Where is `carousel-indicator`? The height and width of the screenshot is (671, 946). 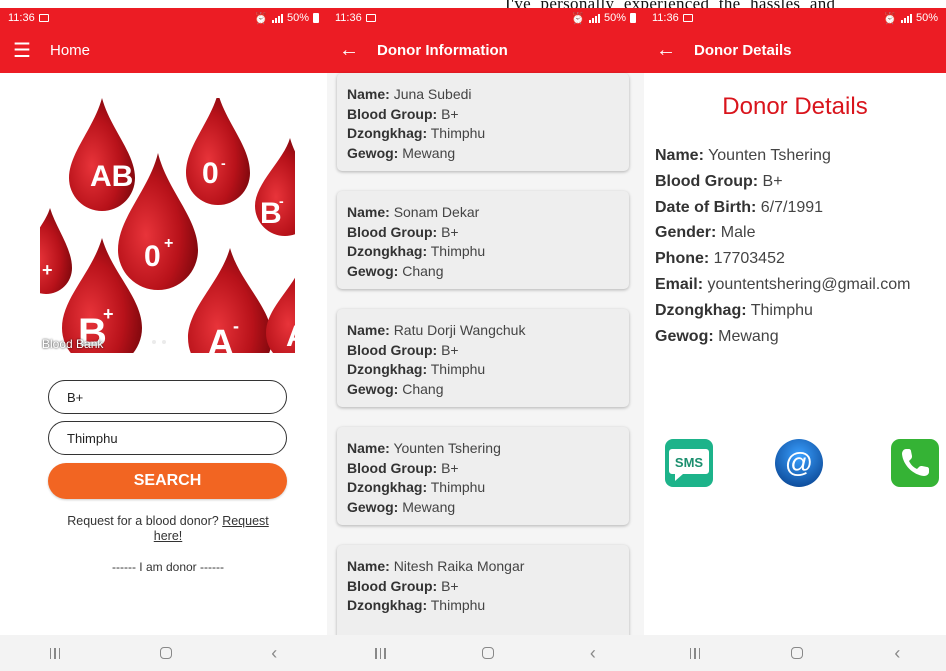 carousel-indicator is located at coordinates (165, 342).